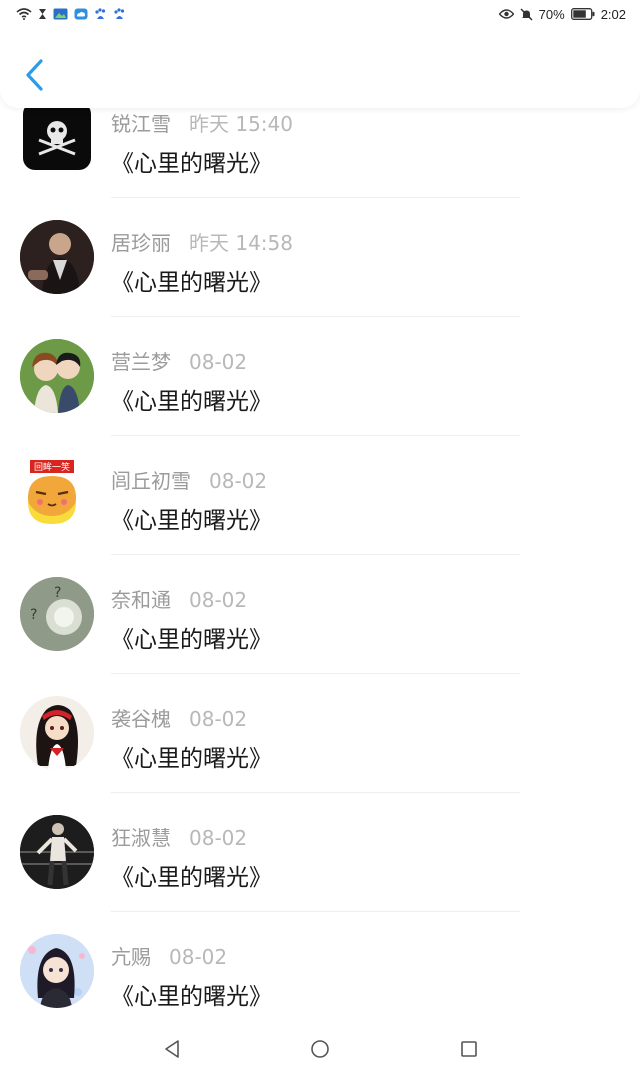  I want to click on message-meta: 居珍丽 昨天 14:58, so click(202, 241).